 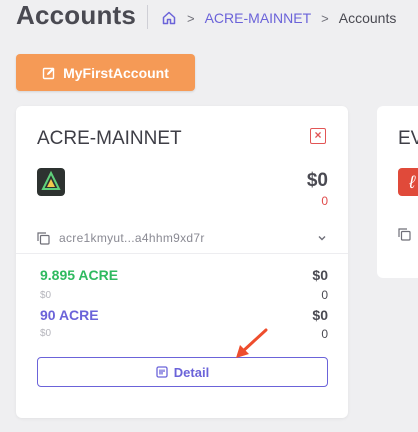 What do you see at coordinates (182, 253) in the screenshot?
I see `card-divider` at bounding box center [182, 253].